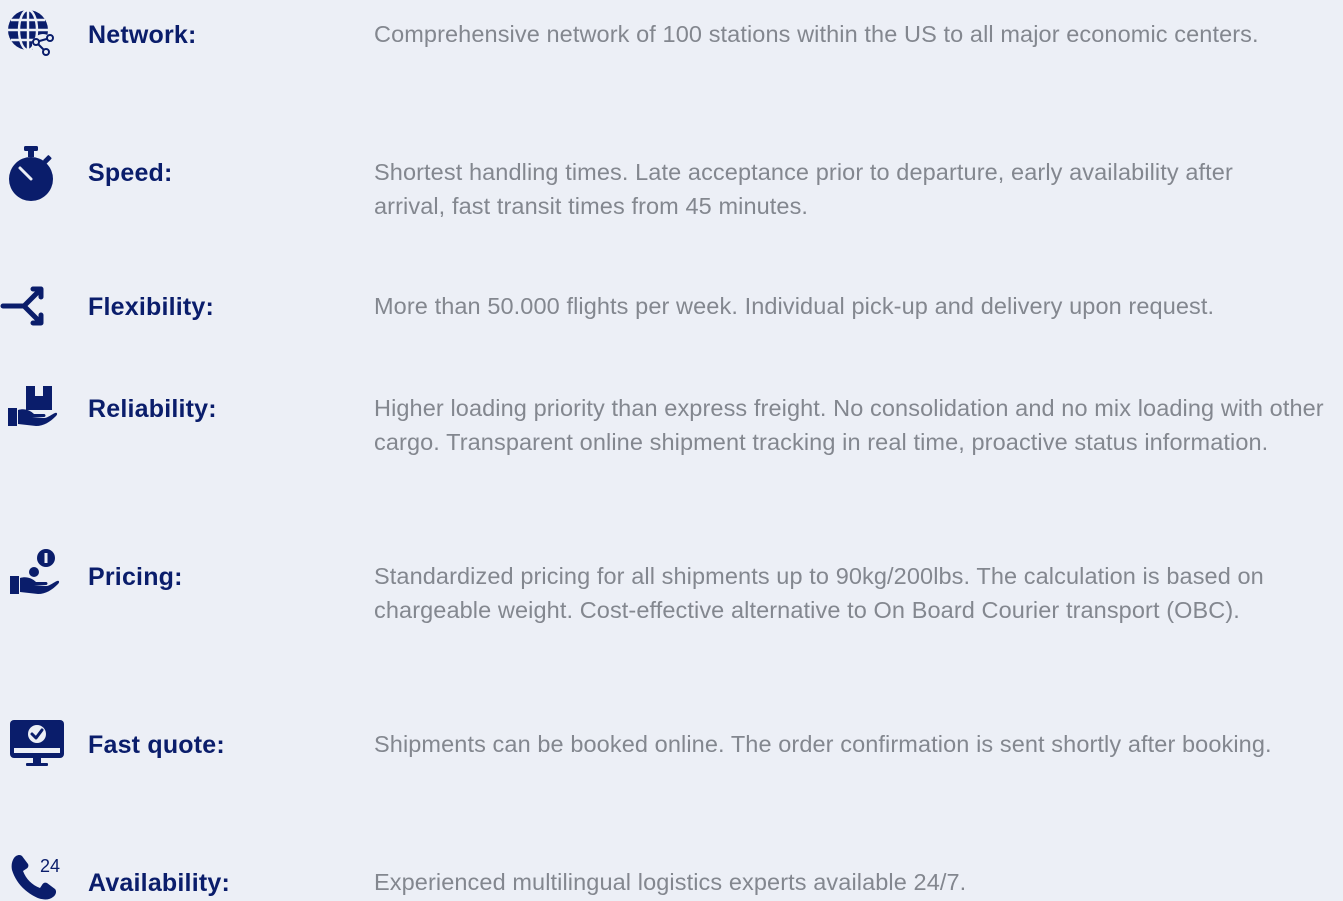  Describe the element at coordinates (151, 307) in the screenshot. I see `feature-label: Flexibility:` at that location.